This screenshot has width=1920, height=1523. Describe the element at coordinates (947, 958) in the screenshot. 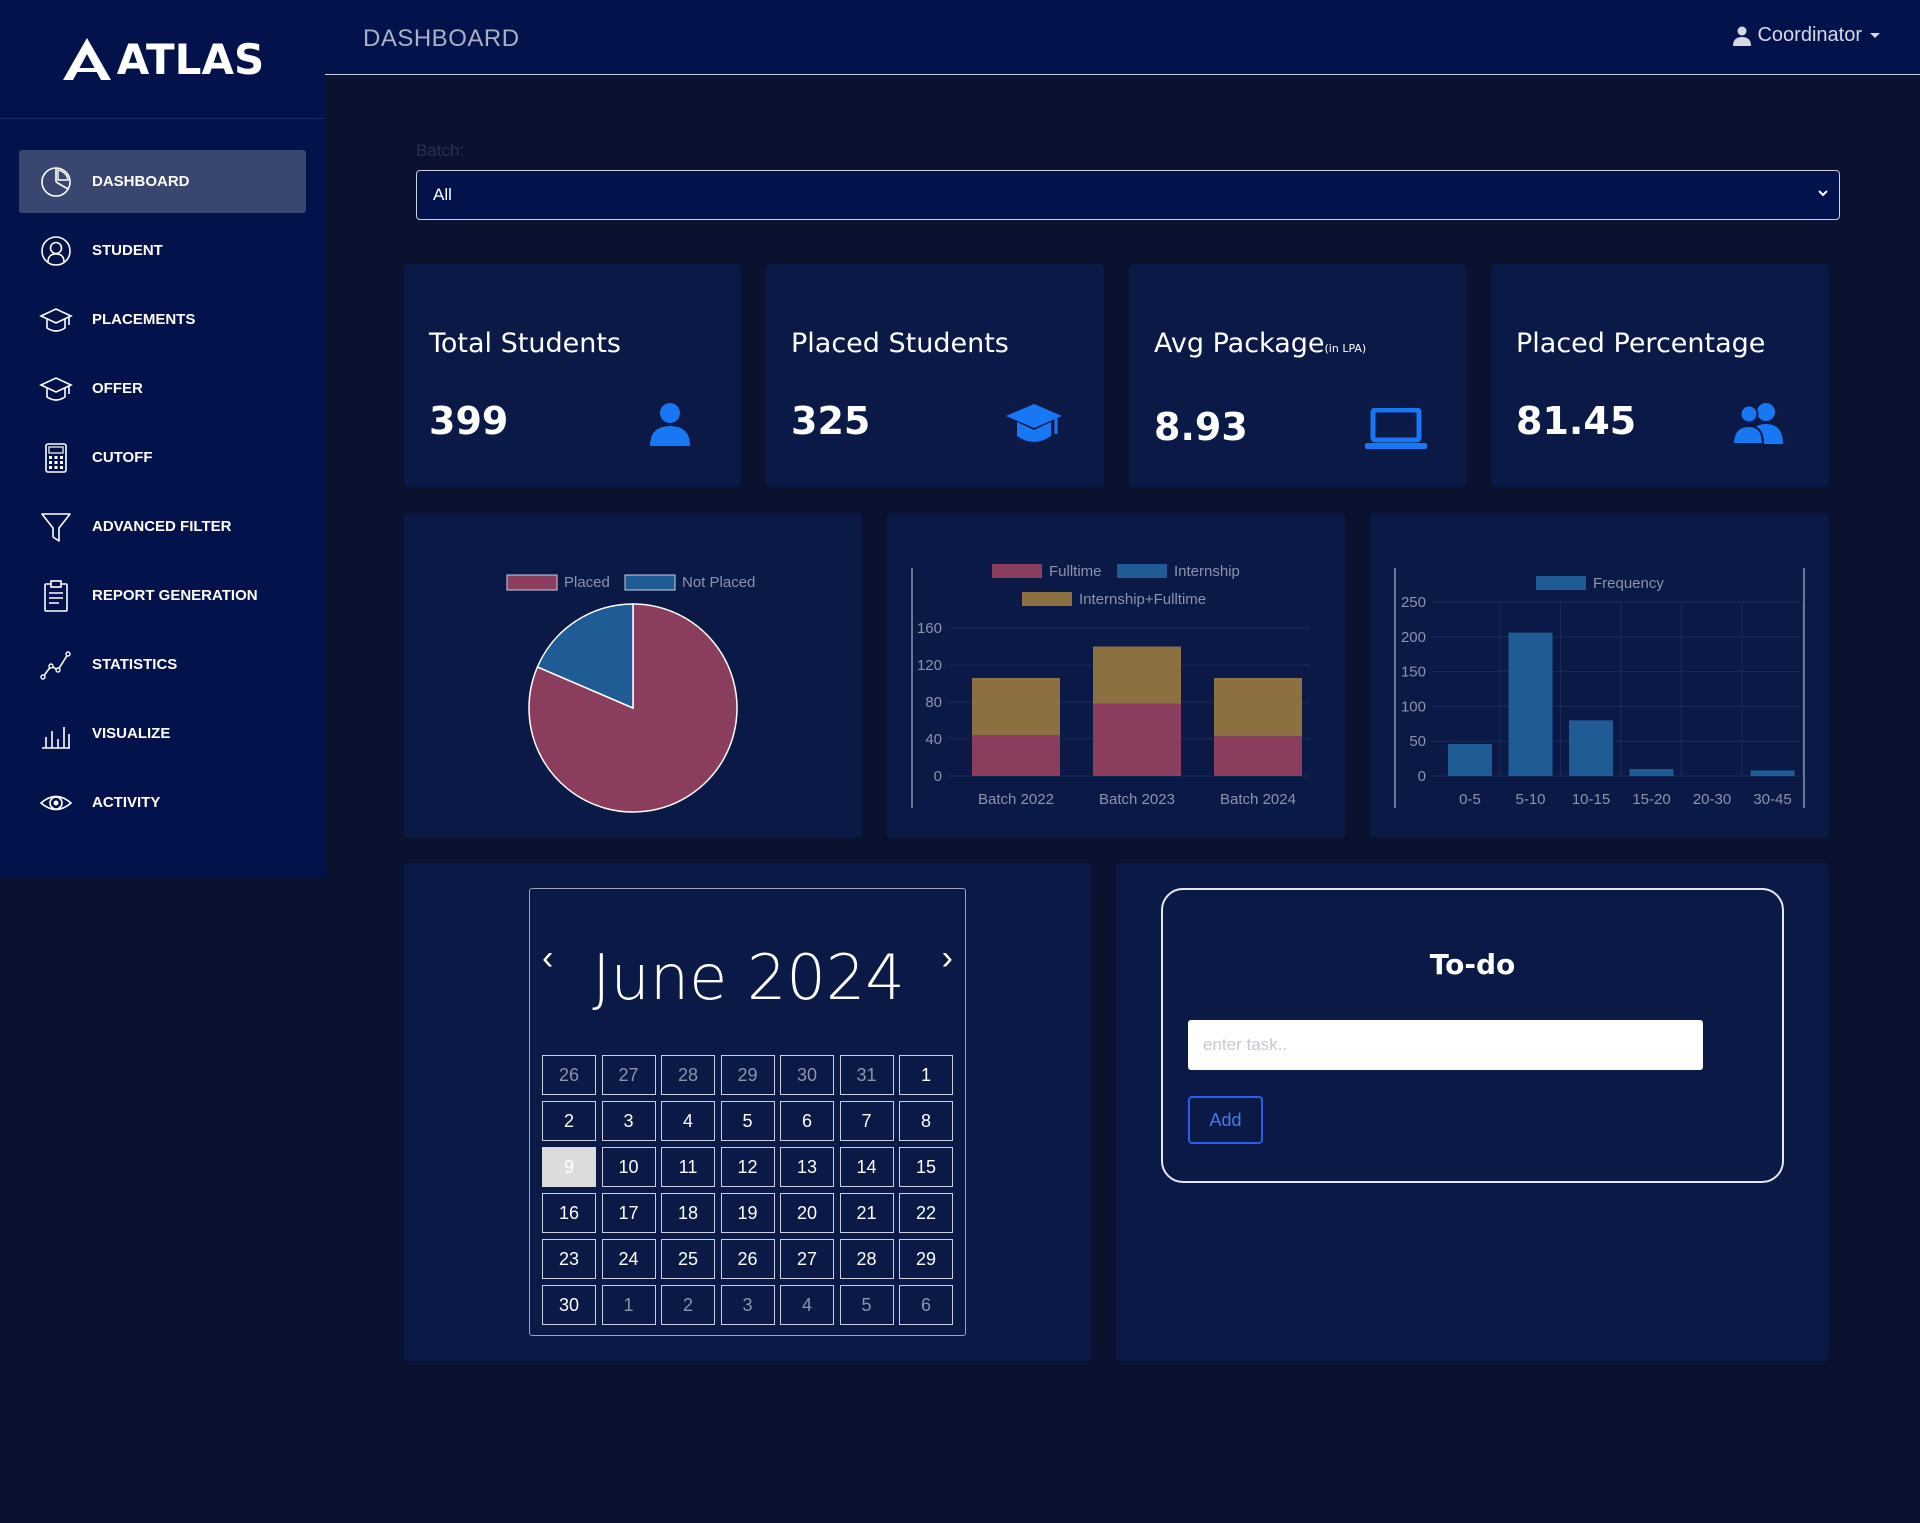

I see `calendar-next-button: ›` at that location.